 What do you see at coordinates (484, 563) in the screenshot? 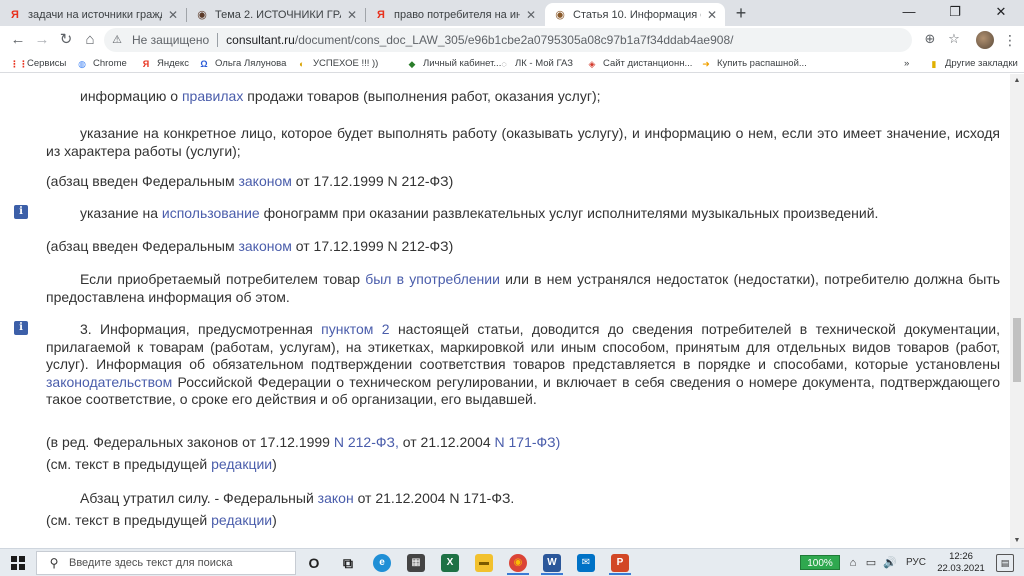
I see `taskbar-explorer: ▬` at bounding box center [484, 563].